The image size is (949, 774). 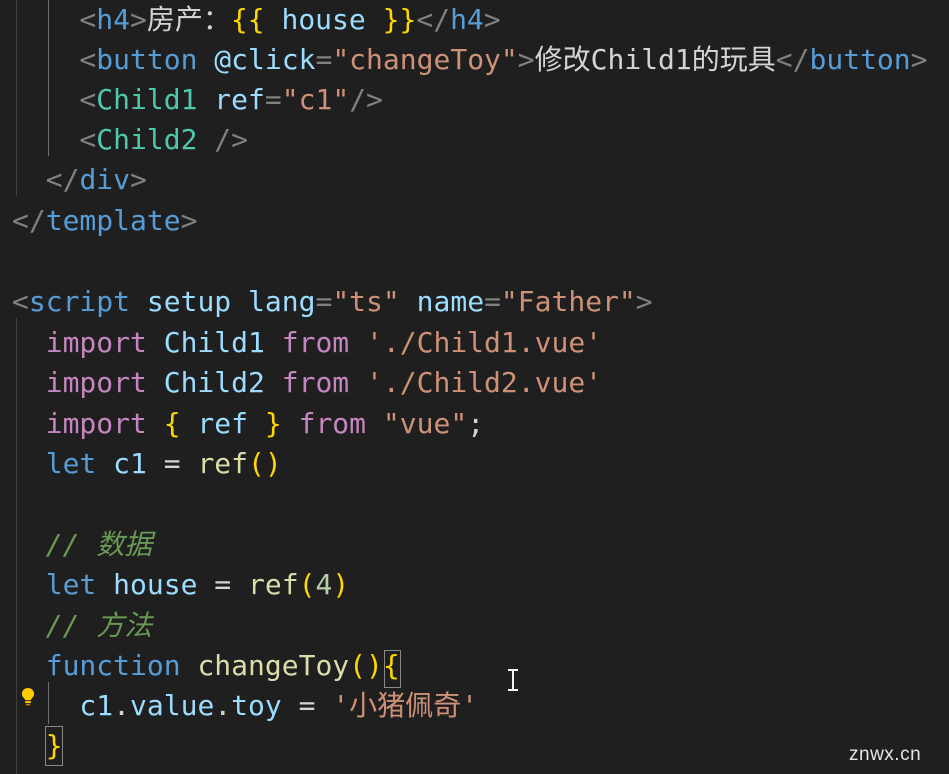 What do you see at coordinates (155, 584) in the screenshot?
I see `code-token: house` at bounding box center [155, 584].